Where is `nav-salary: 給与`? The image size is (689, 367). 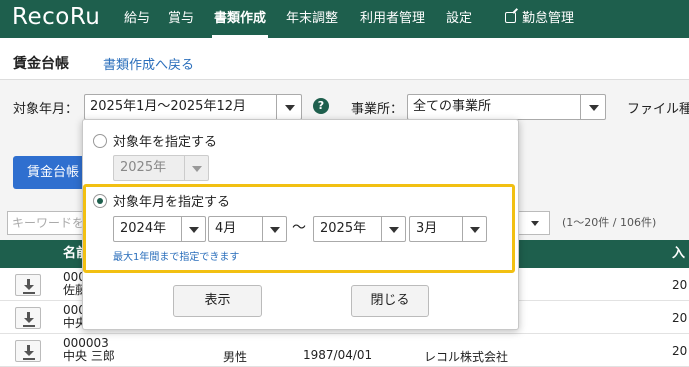
nav-salary: 給与 is located at coordinates (137, 19).